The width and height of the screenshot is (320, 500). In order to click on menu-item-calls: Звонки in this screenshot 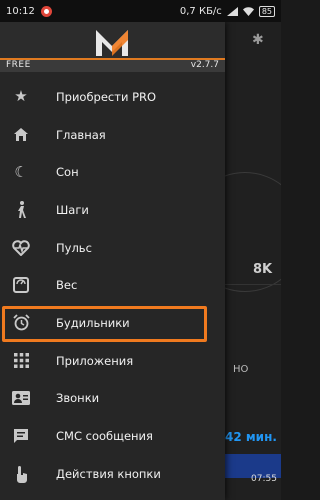, I will do `click(112, 399)`.